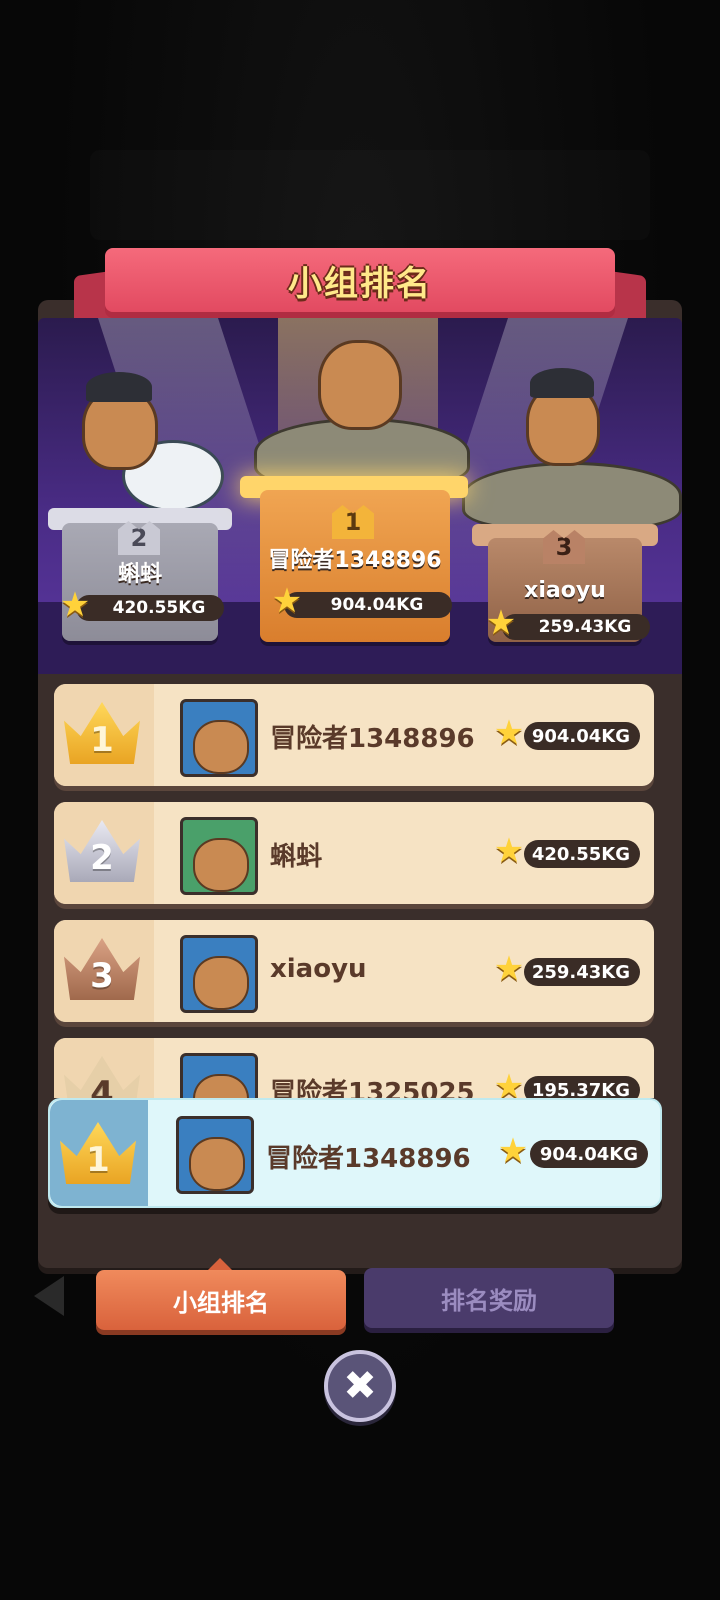 The image size is (720, 1600). I want to click on podium-score-third: 259.43KG, so click(576, 627).